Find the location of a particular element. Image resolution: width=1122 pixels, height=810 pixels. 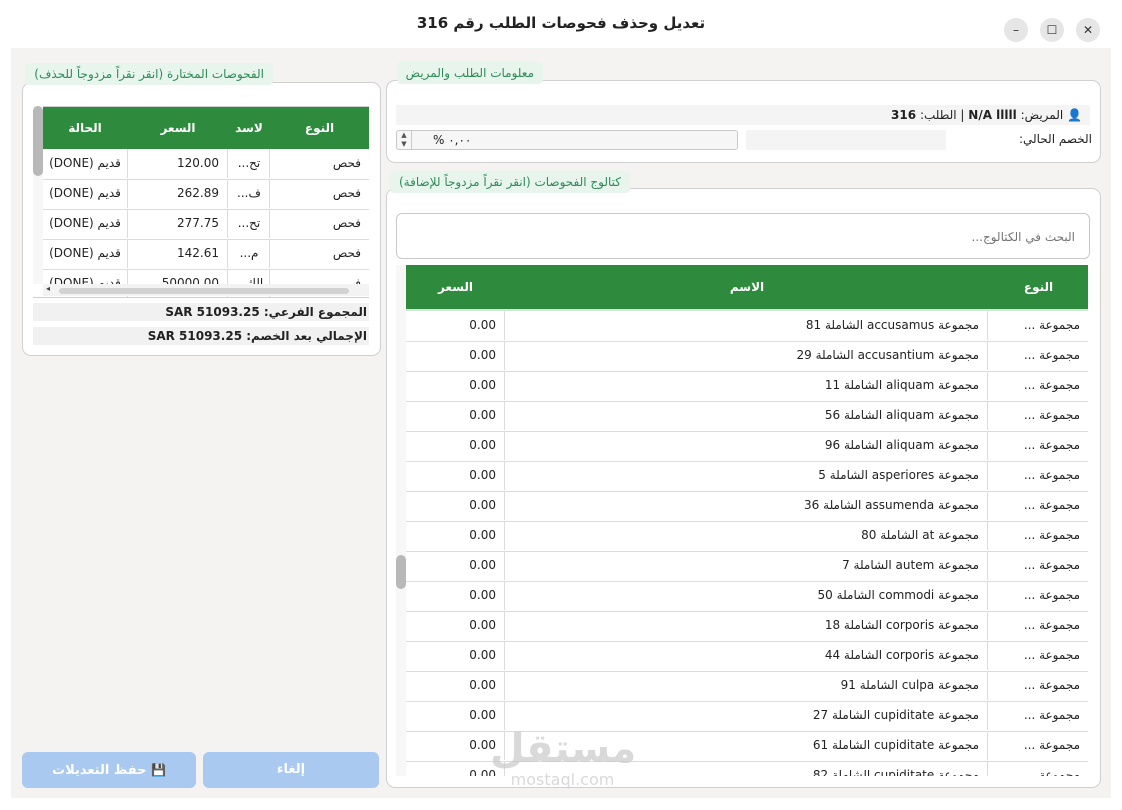

subtotal-line: المجموع الفرعي: SAR 51093.25 is located at coordinates (201, 312).